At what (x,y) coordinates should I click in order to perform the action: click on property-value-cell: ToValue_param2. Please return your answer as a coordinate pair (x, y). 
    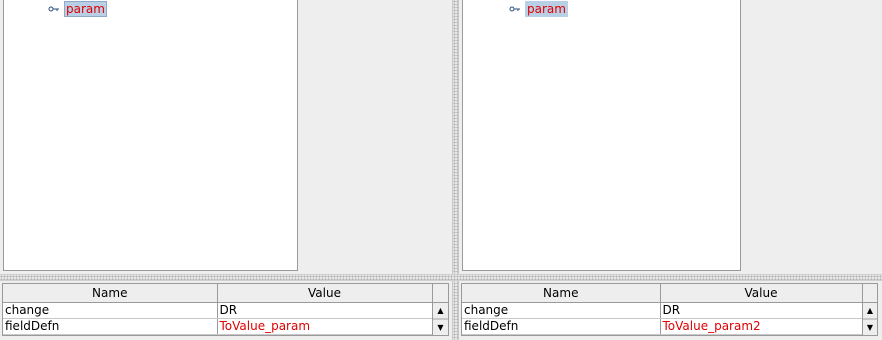
    Looking at the image, I should click on (761, 326).